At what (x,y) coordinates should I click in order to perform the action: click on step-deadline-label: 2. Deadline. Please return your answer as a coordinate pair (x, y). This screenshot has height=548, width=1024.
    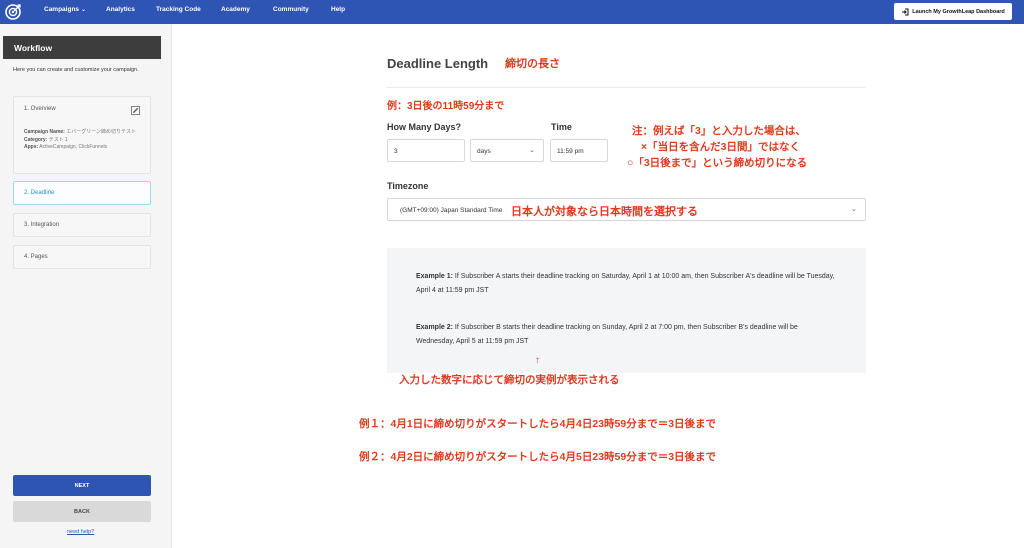
    Looking at the image, I should click on (39, 193).